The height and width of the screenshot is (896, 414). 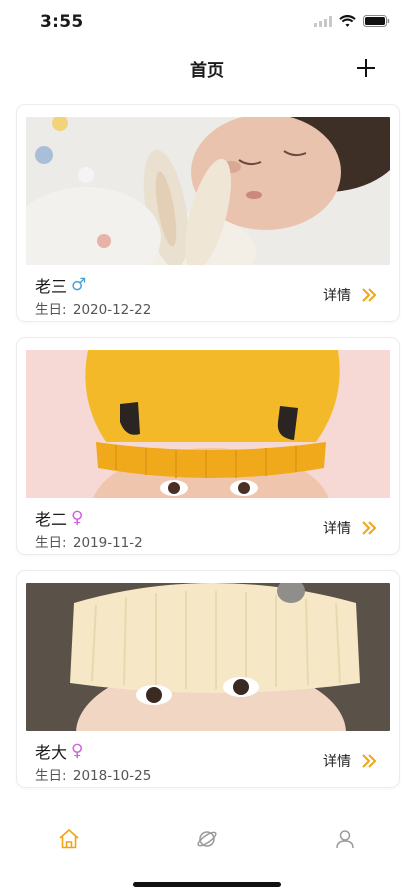 I want to click on child-name-text: 老大, so click(x=51, y=752).